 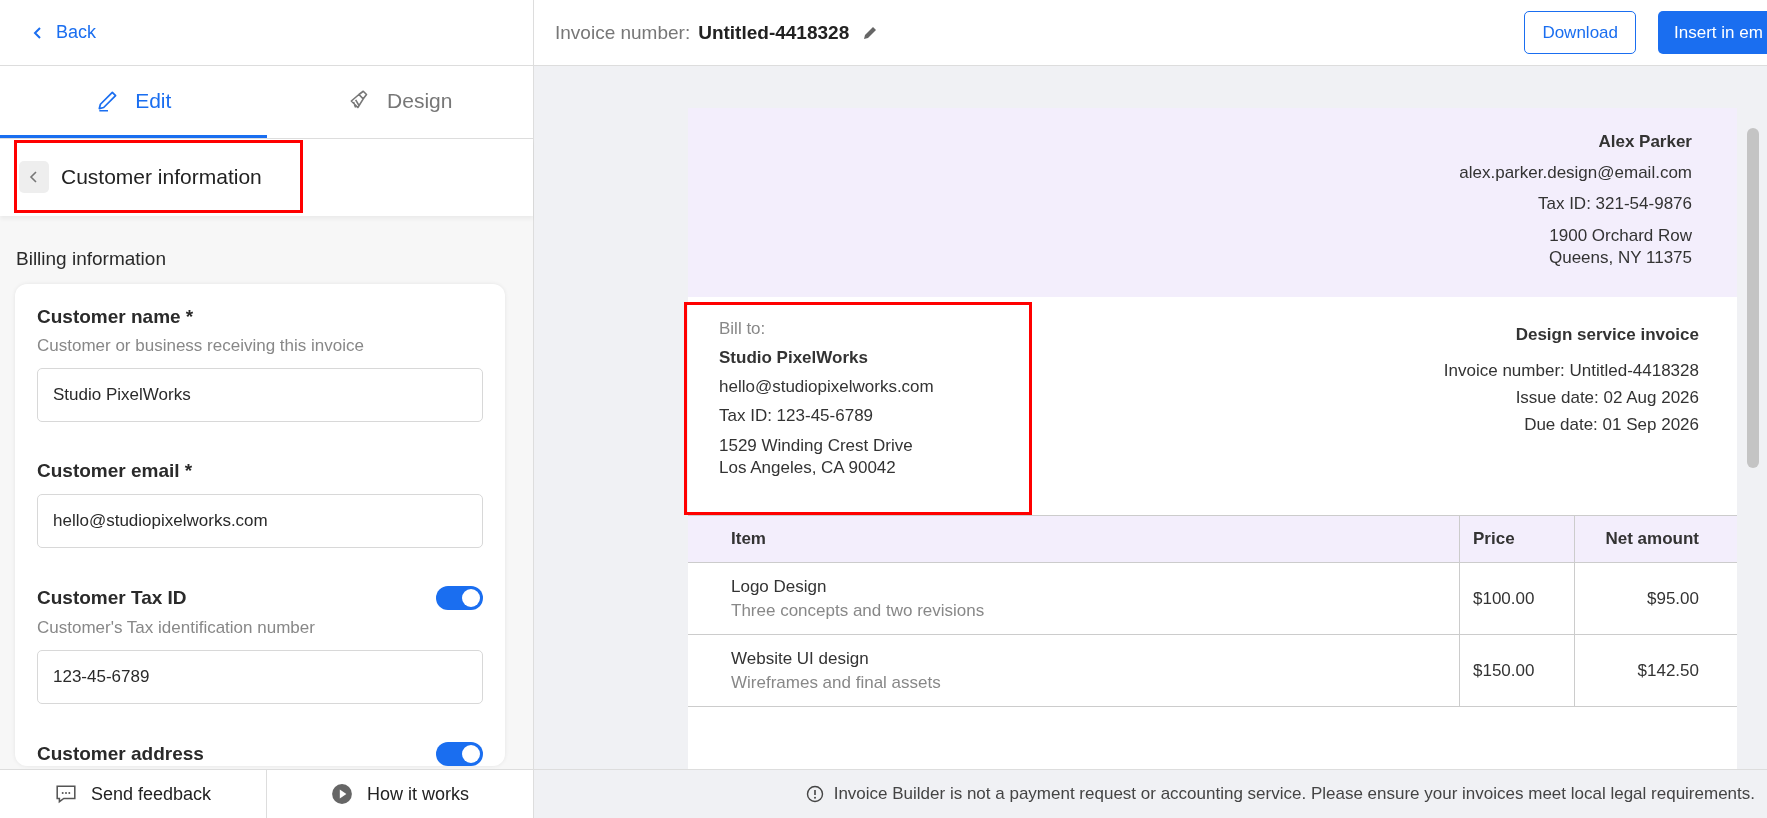 I want to click on back-link: Back, so click(x=63, y=32).